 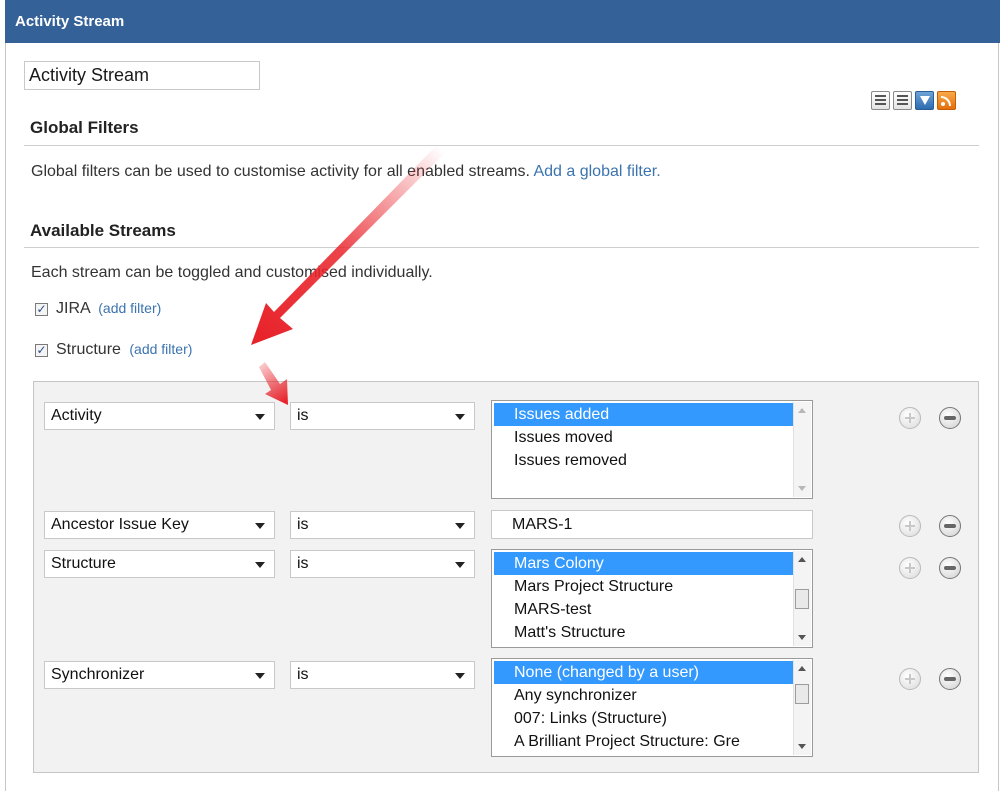 What do you see at coordinates (76, 415) in the screenshot?
I see `filter-field-value: Activity` at bounding box center [76, 415].